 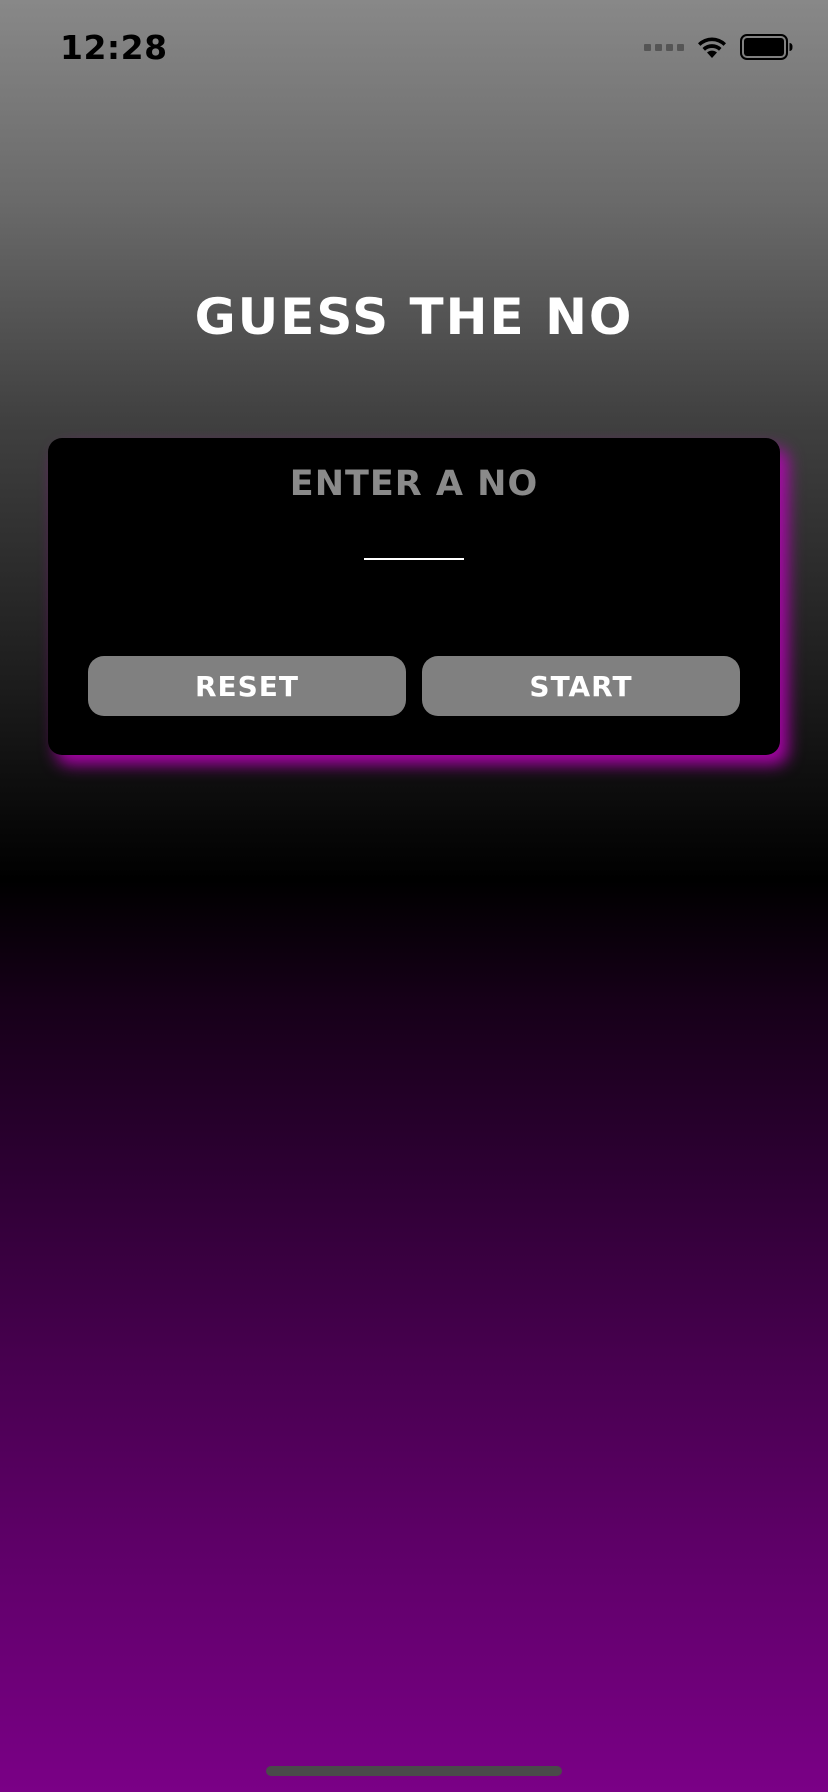 I want to click on status-icons, so click(x=719, y=47).